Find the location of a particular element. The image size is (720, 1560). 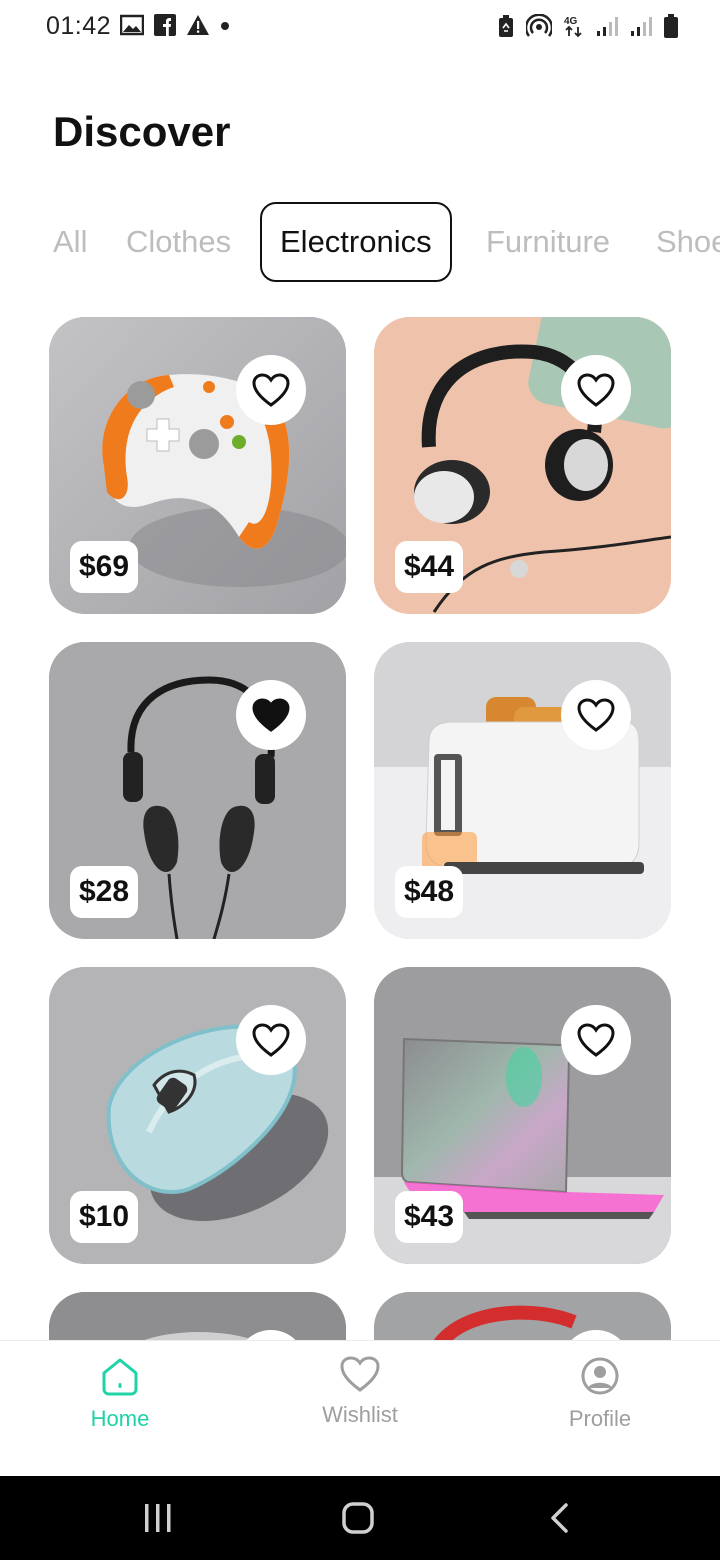

nav-wishlist-label: Wishlist is located at coordinates (360, 1414).